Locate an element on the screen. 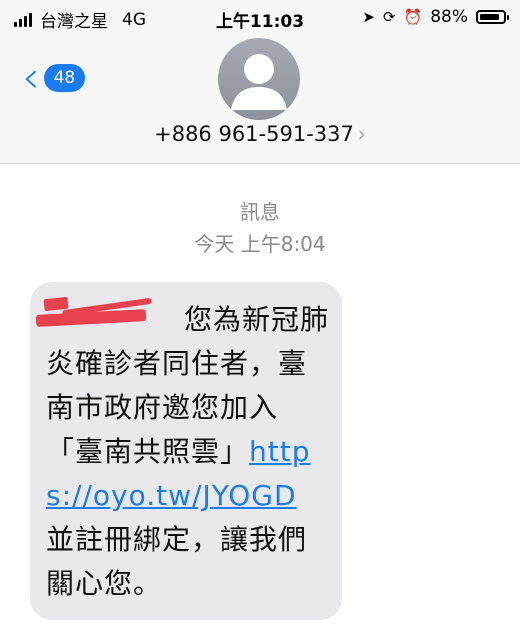 The width and height of the screenshot is (520, 640). back-button: ‹ 48 is located at coordinates (54, 77).